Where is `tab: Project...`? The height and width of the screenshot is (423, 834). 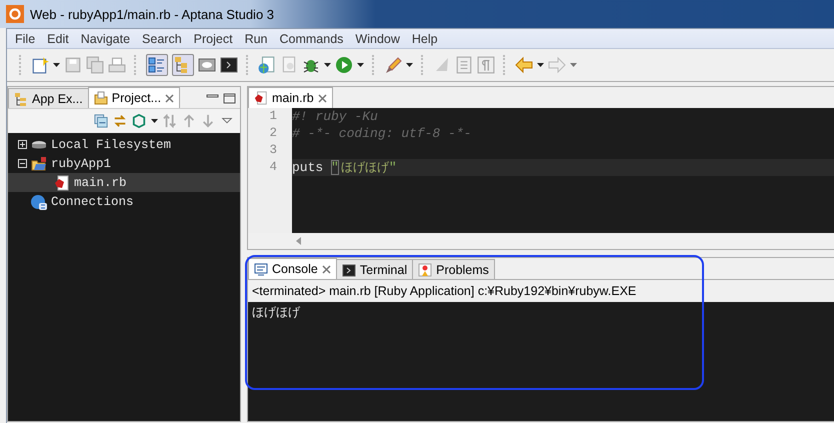
tab: Project... is located at coordinates (134, 97).